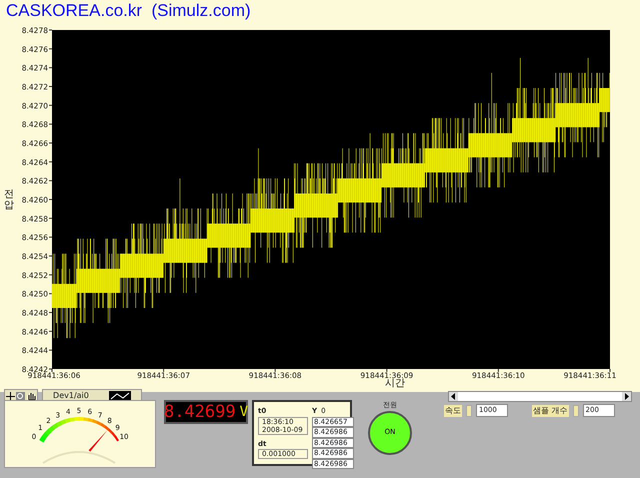 The height and width of the screenshot is (478, 640). What do you see at coordinates (9, 200) in the screenshot?
I see `y-axis-label: 전압` at bounding box center [9, 200].